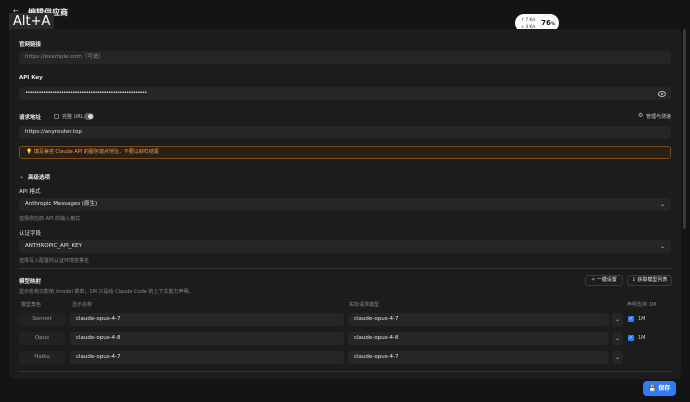  Describe the element at coordinates (552, 23) in the screenshot. I see `cpu-unit: %` at that location.